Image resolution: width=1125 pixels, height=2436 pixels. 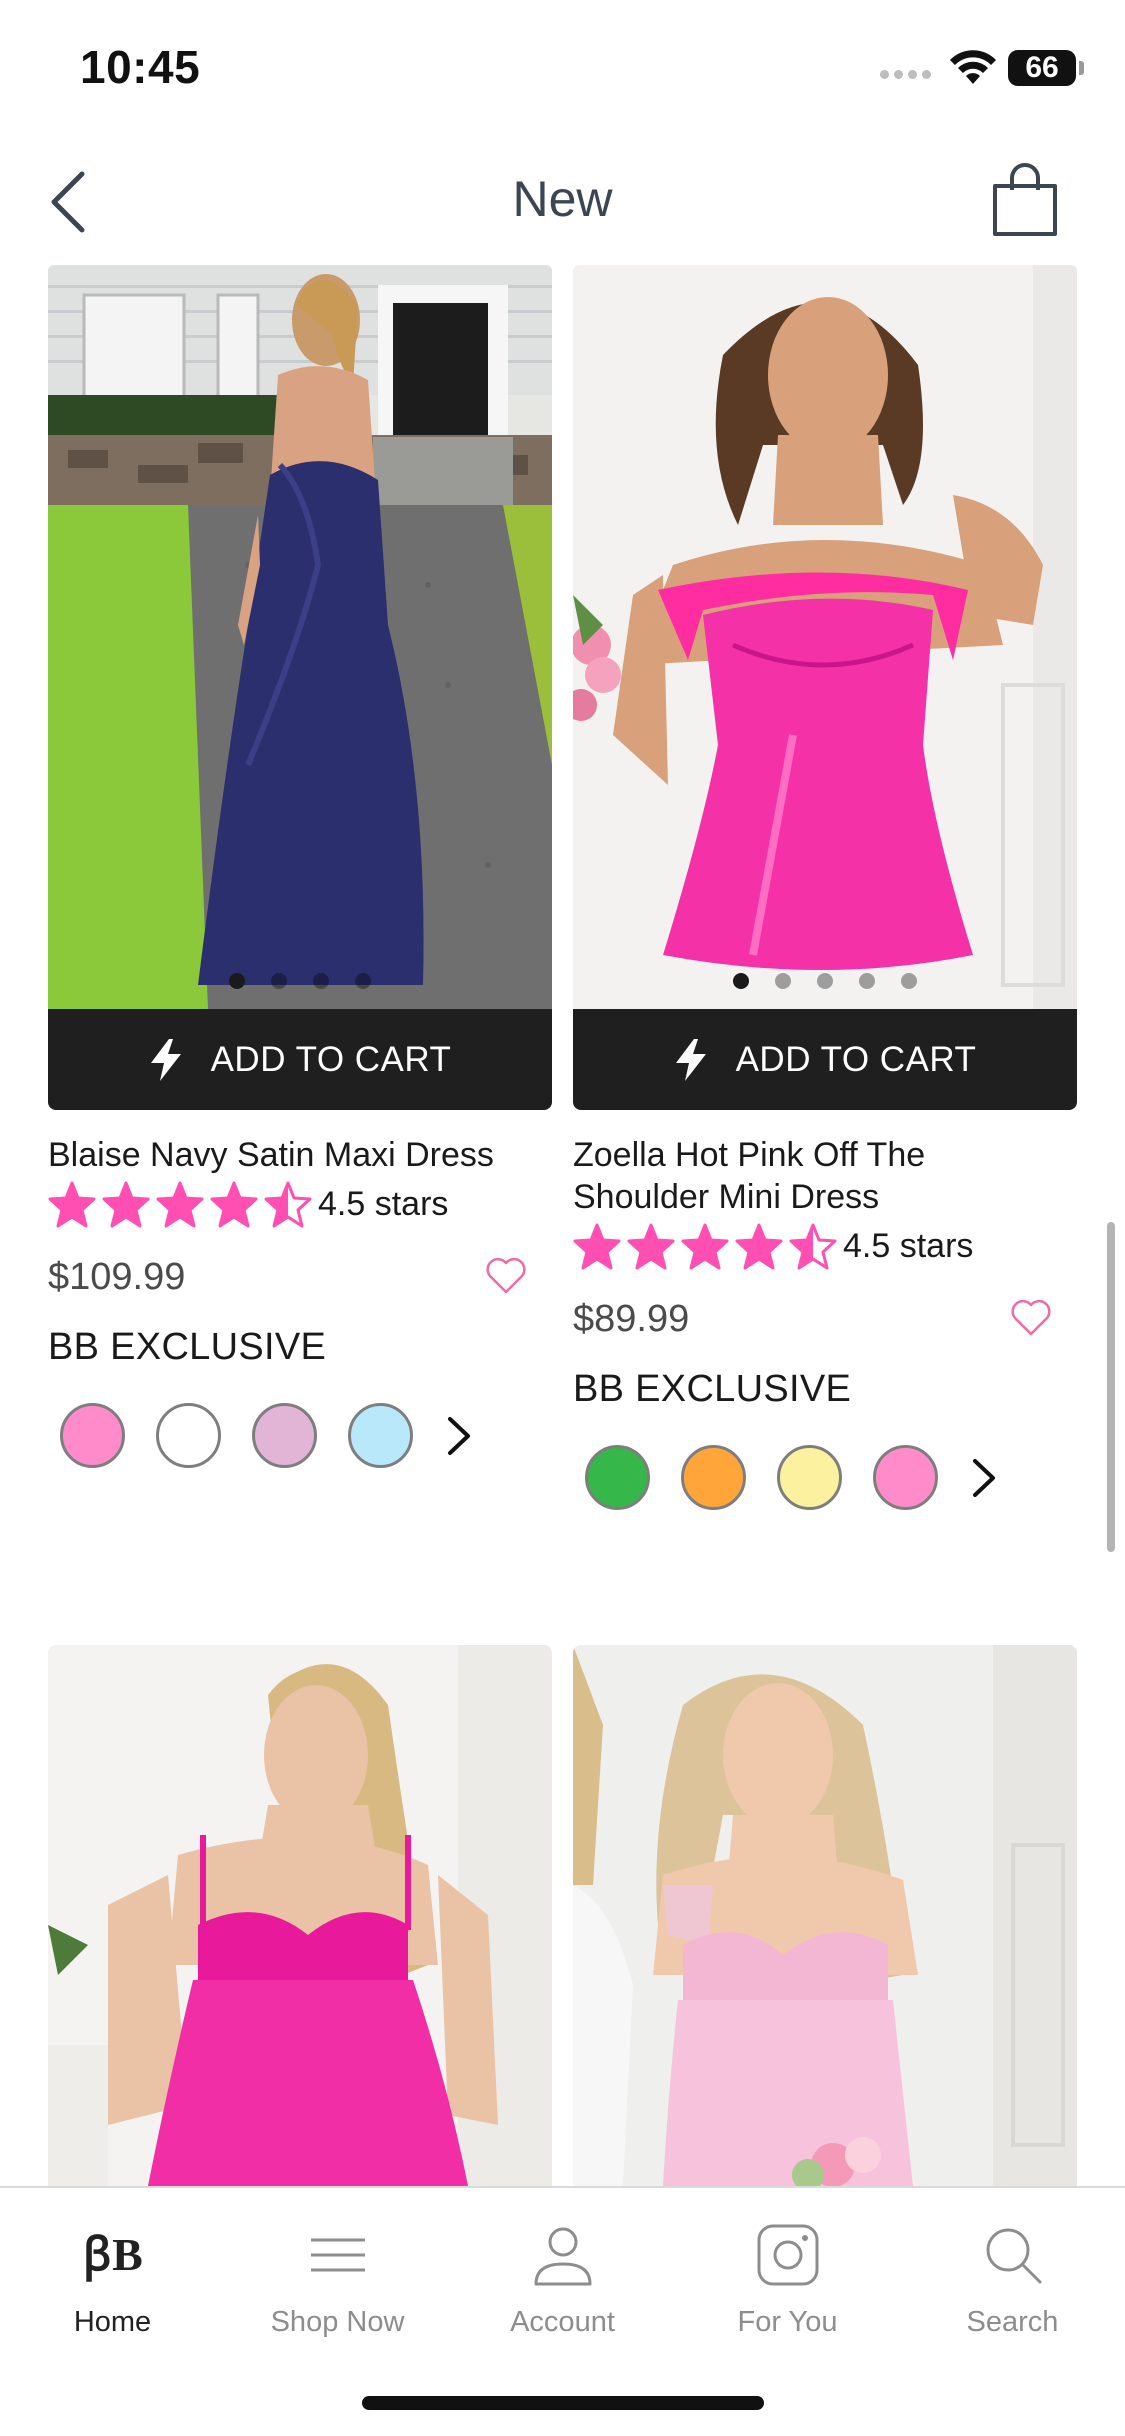 I want to click on page-title: New, so click(x=562, y=199).